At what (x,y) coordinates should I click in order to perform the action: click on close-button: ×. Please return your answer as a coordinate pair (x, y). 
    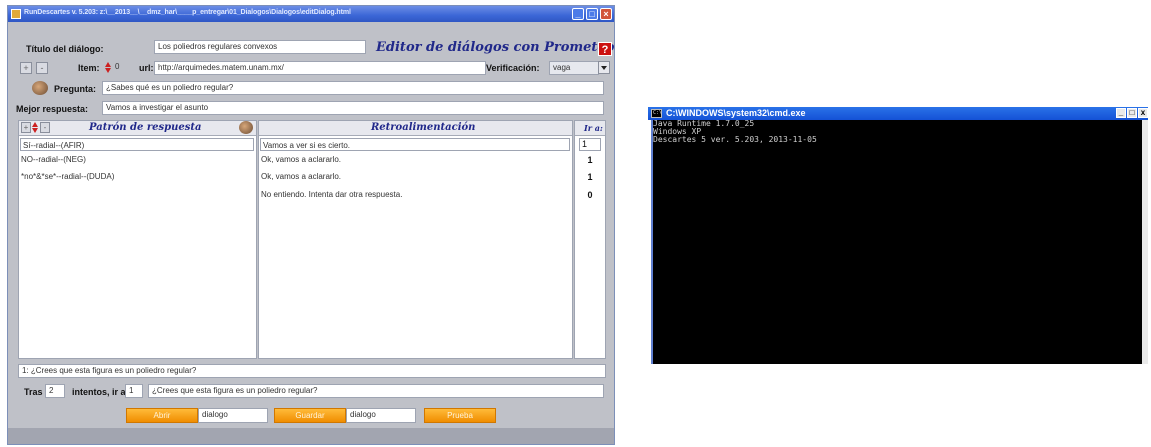
    Looking at the image, I should click on (606, 14).